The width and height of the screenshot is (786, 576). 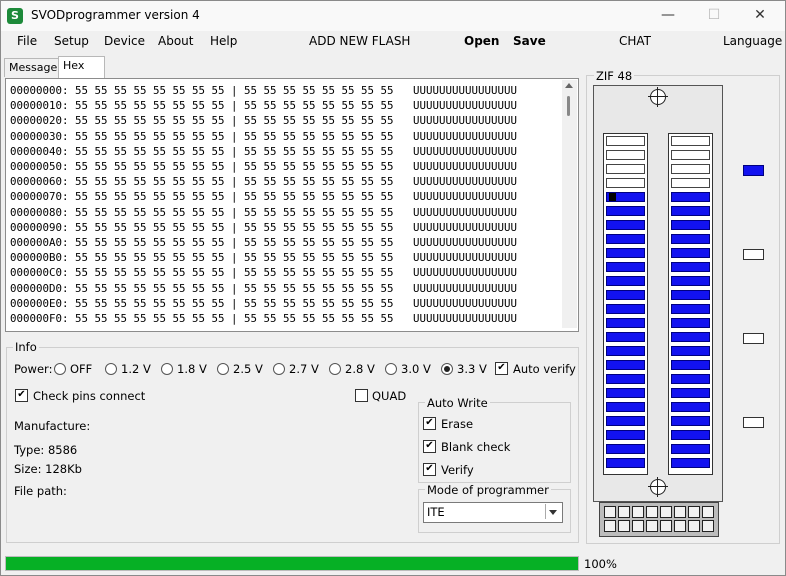 What do you see at coordinates (457, 403) in the screenshot?
I see `auto-write-legend: Auto Write` at bounding box center [457, 403].